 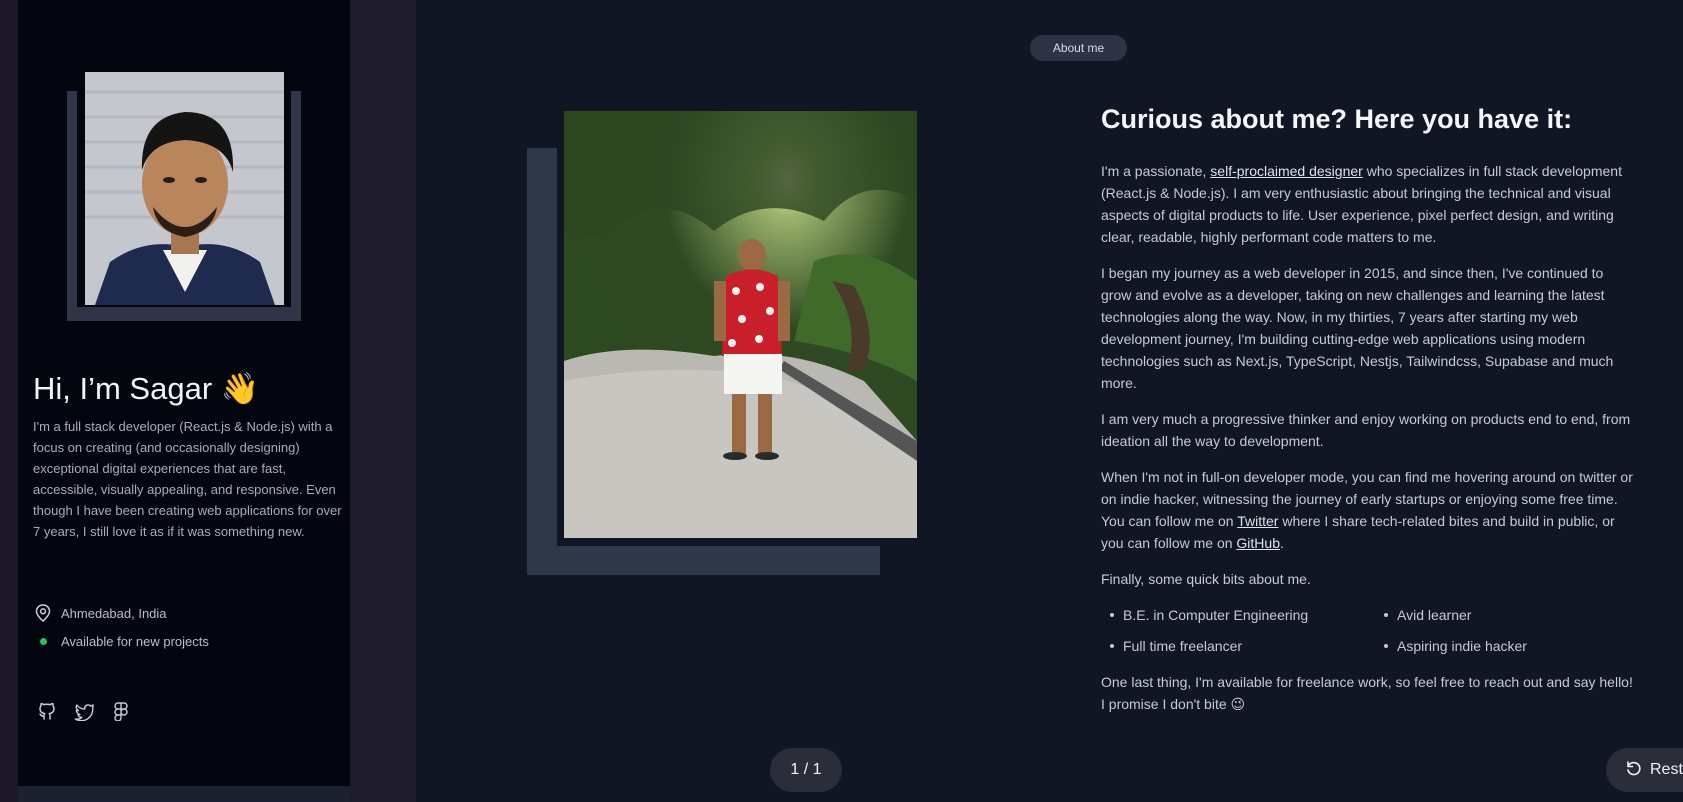 I want to click on availability-text: Available for new projects, so click(x=135, y=641).